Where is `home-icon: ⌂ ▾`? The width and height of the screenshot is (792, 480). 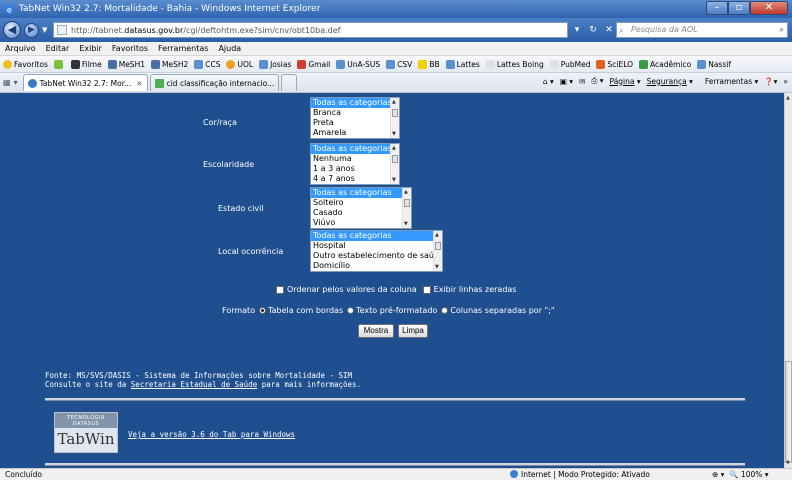
home-icon: ⌂ ▾ is located at coordinates (548, 81).